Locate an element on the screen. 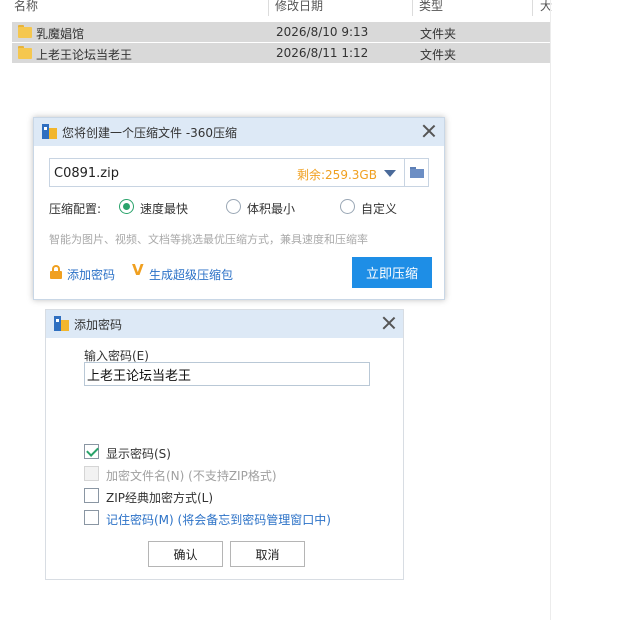 The height and width of the screenshot is (620, 622). archive-filename-input is located at coordinates (154, 173).